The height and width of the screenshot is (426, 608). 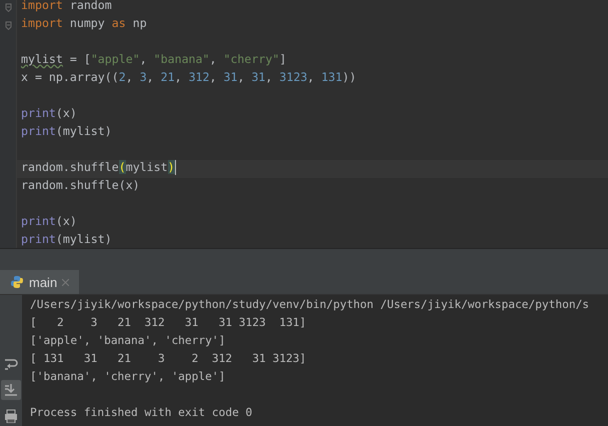 I want to click on code-line: x = np.array((2, 3, 21, 312, 31, 31, 3123, 131)), so click(x=189, y=78).